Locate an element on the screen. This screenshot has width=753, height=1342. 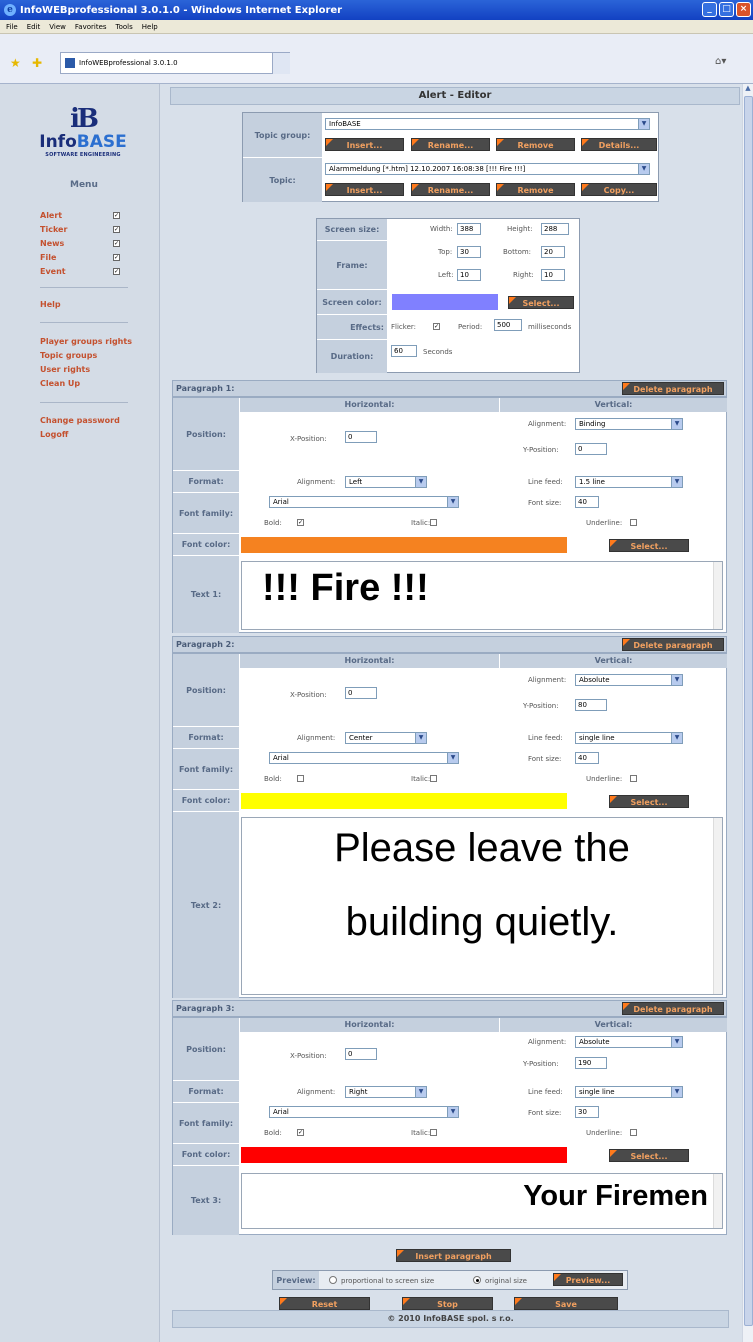
page-scrollbar: ▲ is located at coordinates (747, 713).